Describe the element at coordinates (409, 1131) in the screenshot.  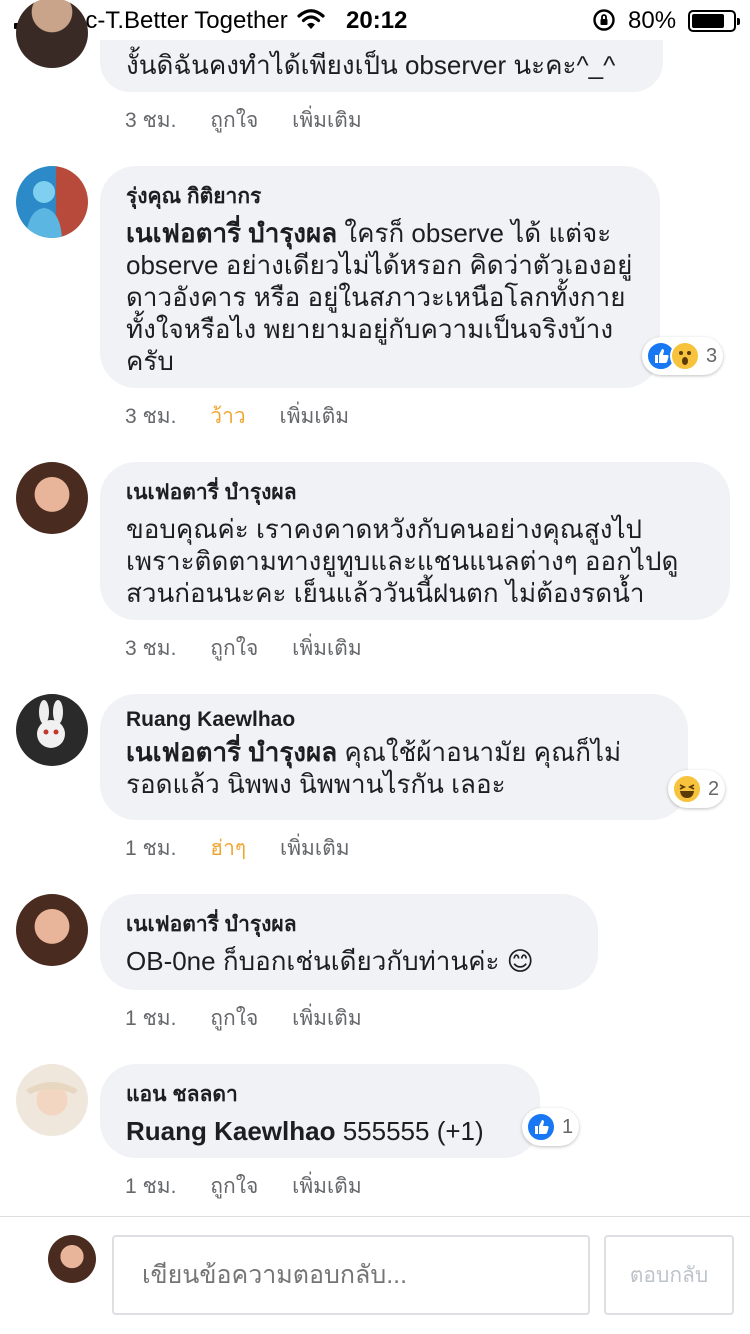
I see `comment-text-content: 555555 (+1)` at that location.